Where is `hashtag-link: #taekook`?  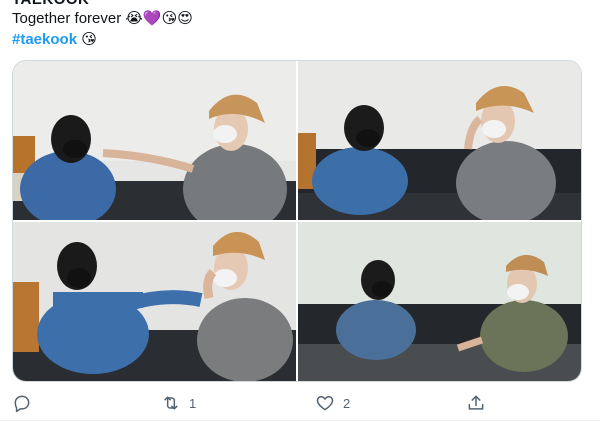
hashtag-link: #taekook is located at coordinates (44, 39).